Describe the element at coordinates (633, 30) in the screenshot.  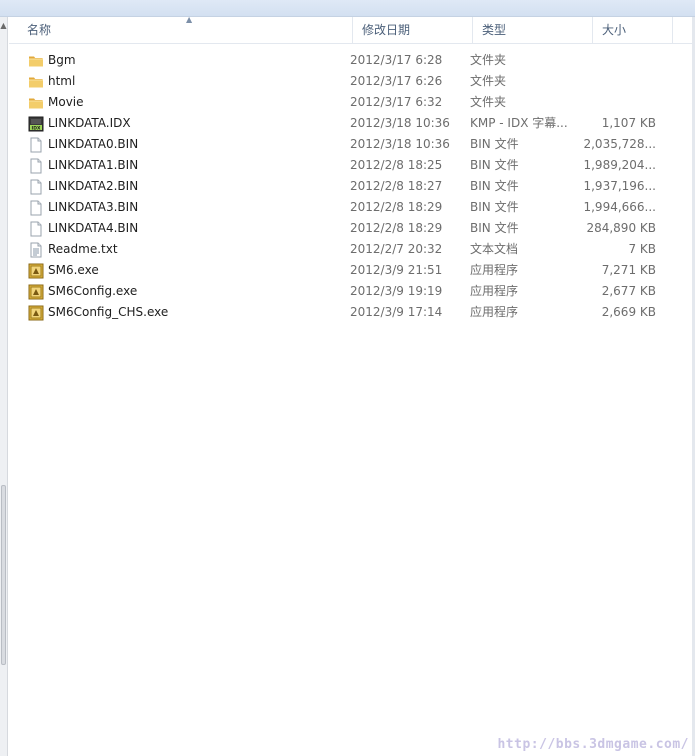
I see `column-header-size: 大小` at that location.